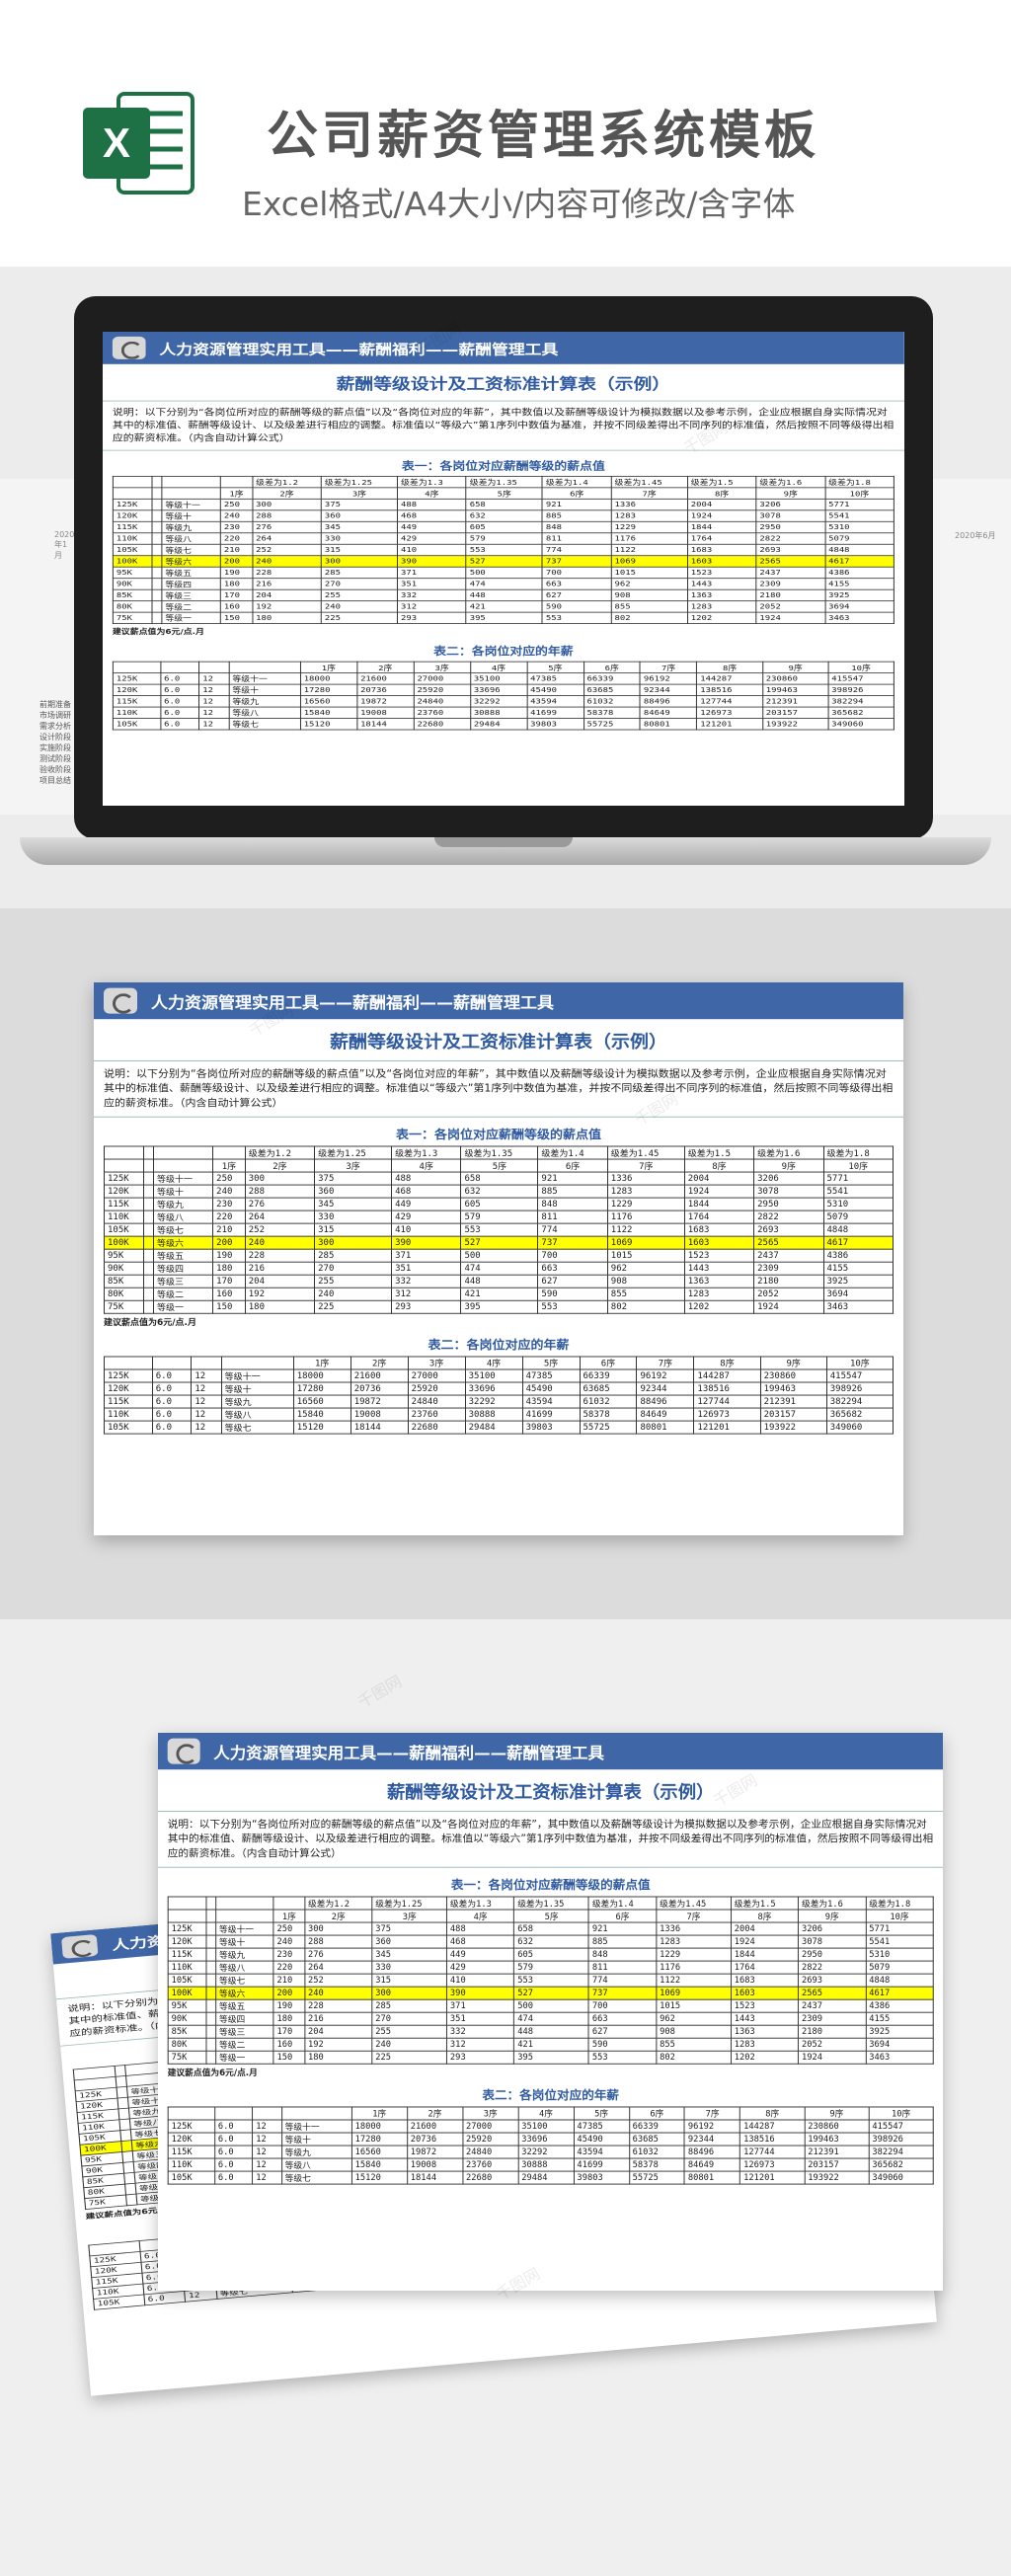  Describe the element at coordinates (551, 1427) in the screenshot. I see `table-cell: 39803` at that location.